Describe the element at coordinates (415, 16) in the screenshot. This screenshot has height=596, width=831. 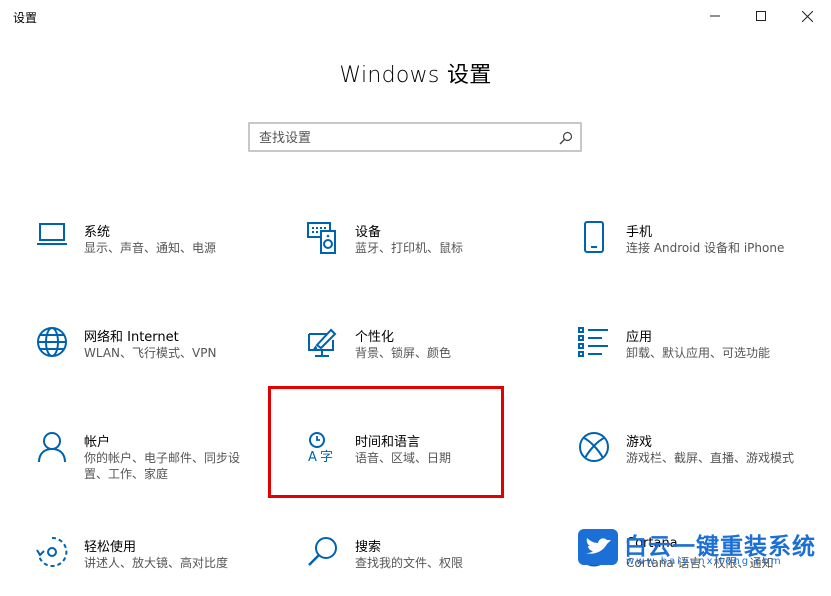
I see `title-bar: 设置` at that location.